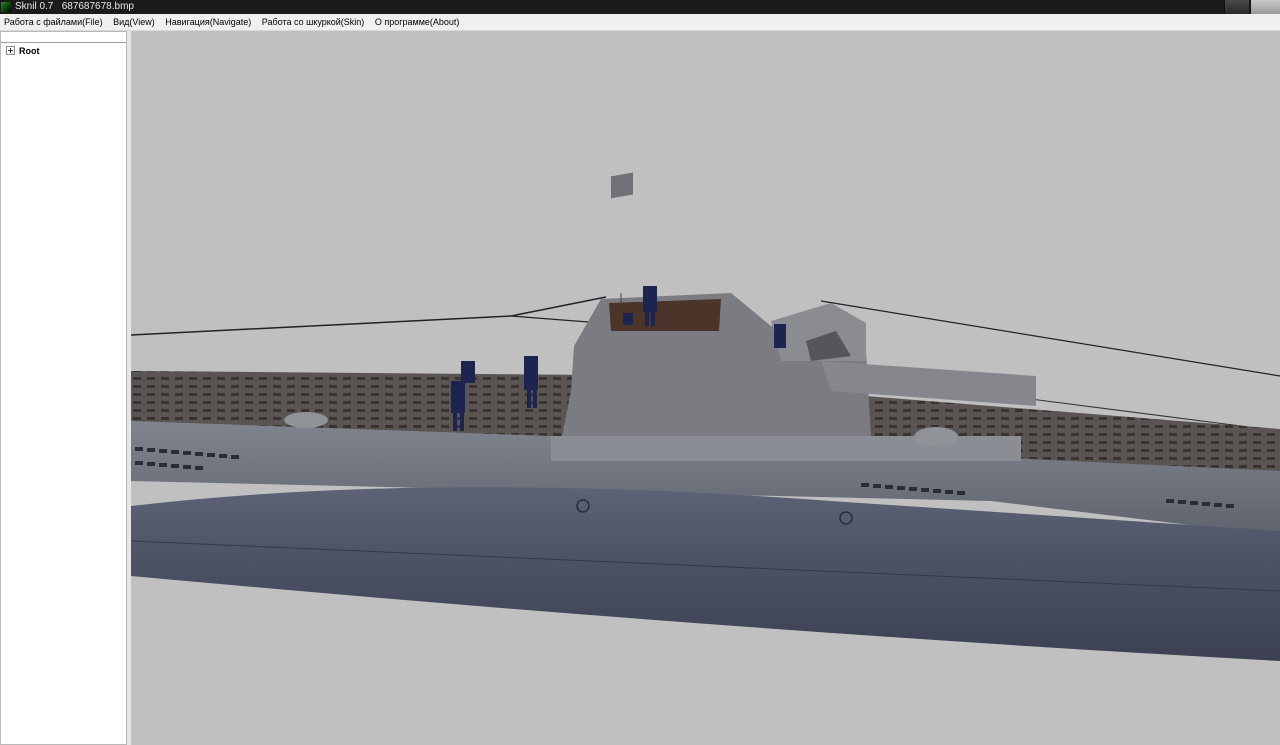 This screenshot has width=1280, height=745. Describe the element at coordinates (6, 7) in the screenshot. I see `app-icon` at that location.